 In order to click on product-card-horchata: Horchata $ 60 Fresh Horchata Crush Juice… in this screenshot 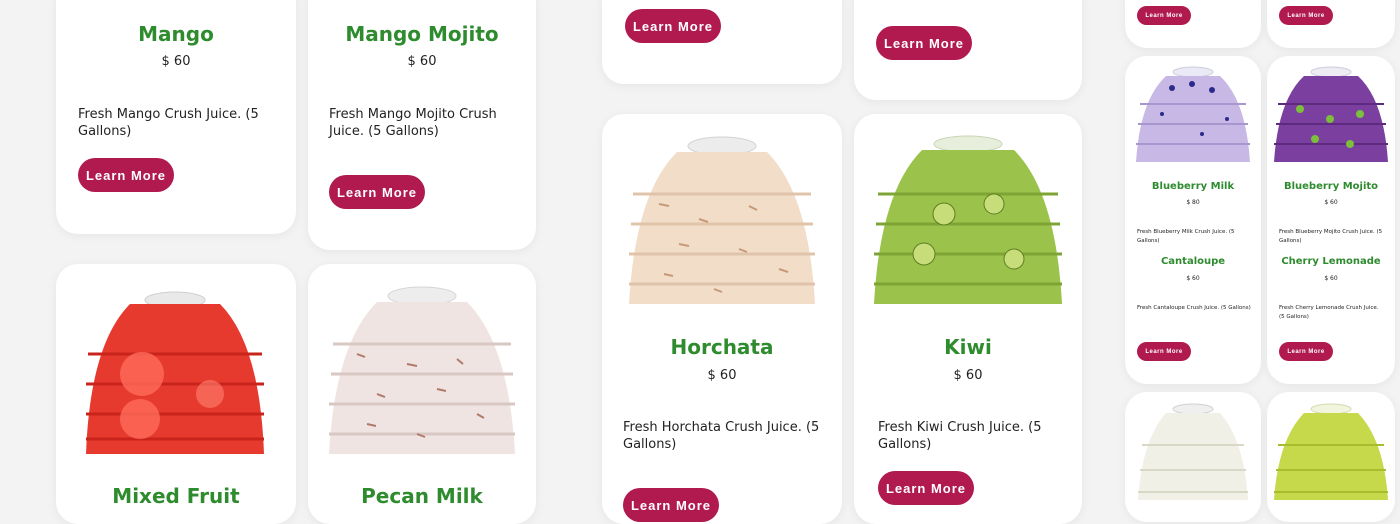, I will do `click(722, 319)`.